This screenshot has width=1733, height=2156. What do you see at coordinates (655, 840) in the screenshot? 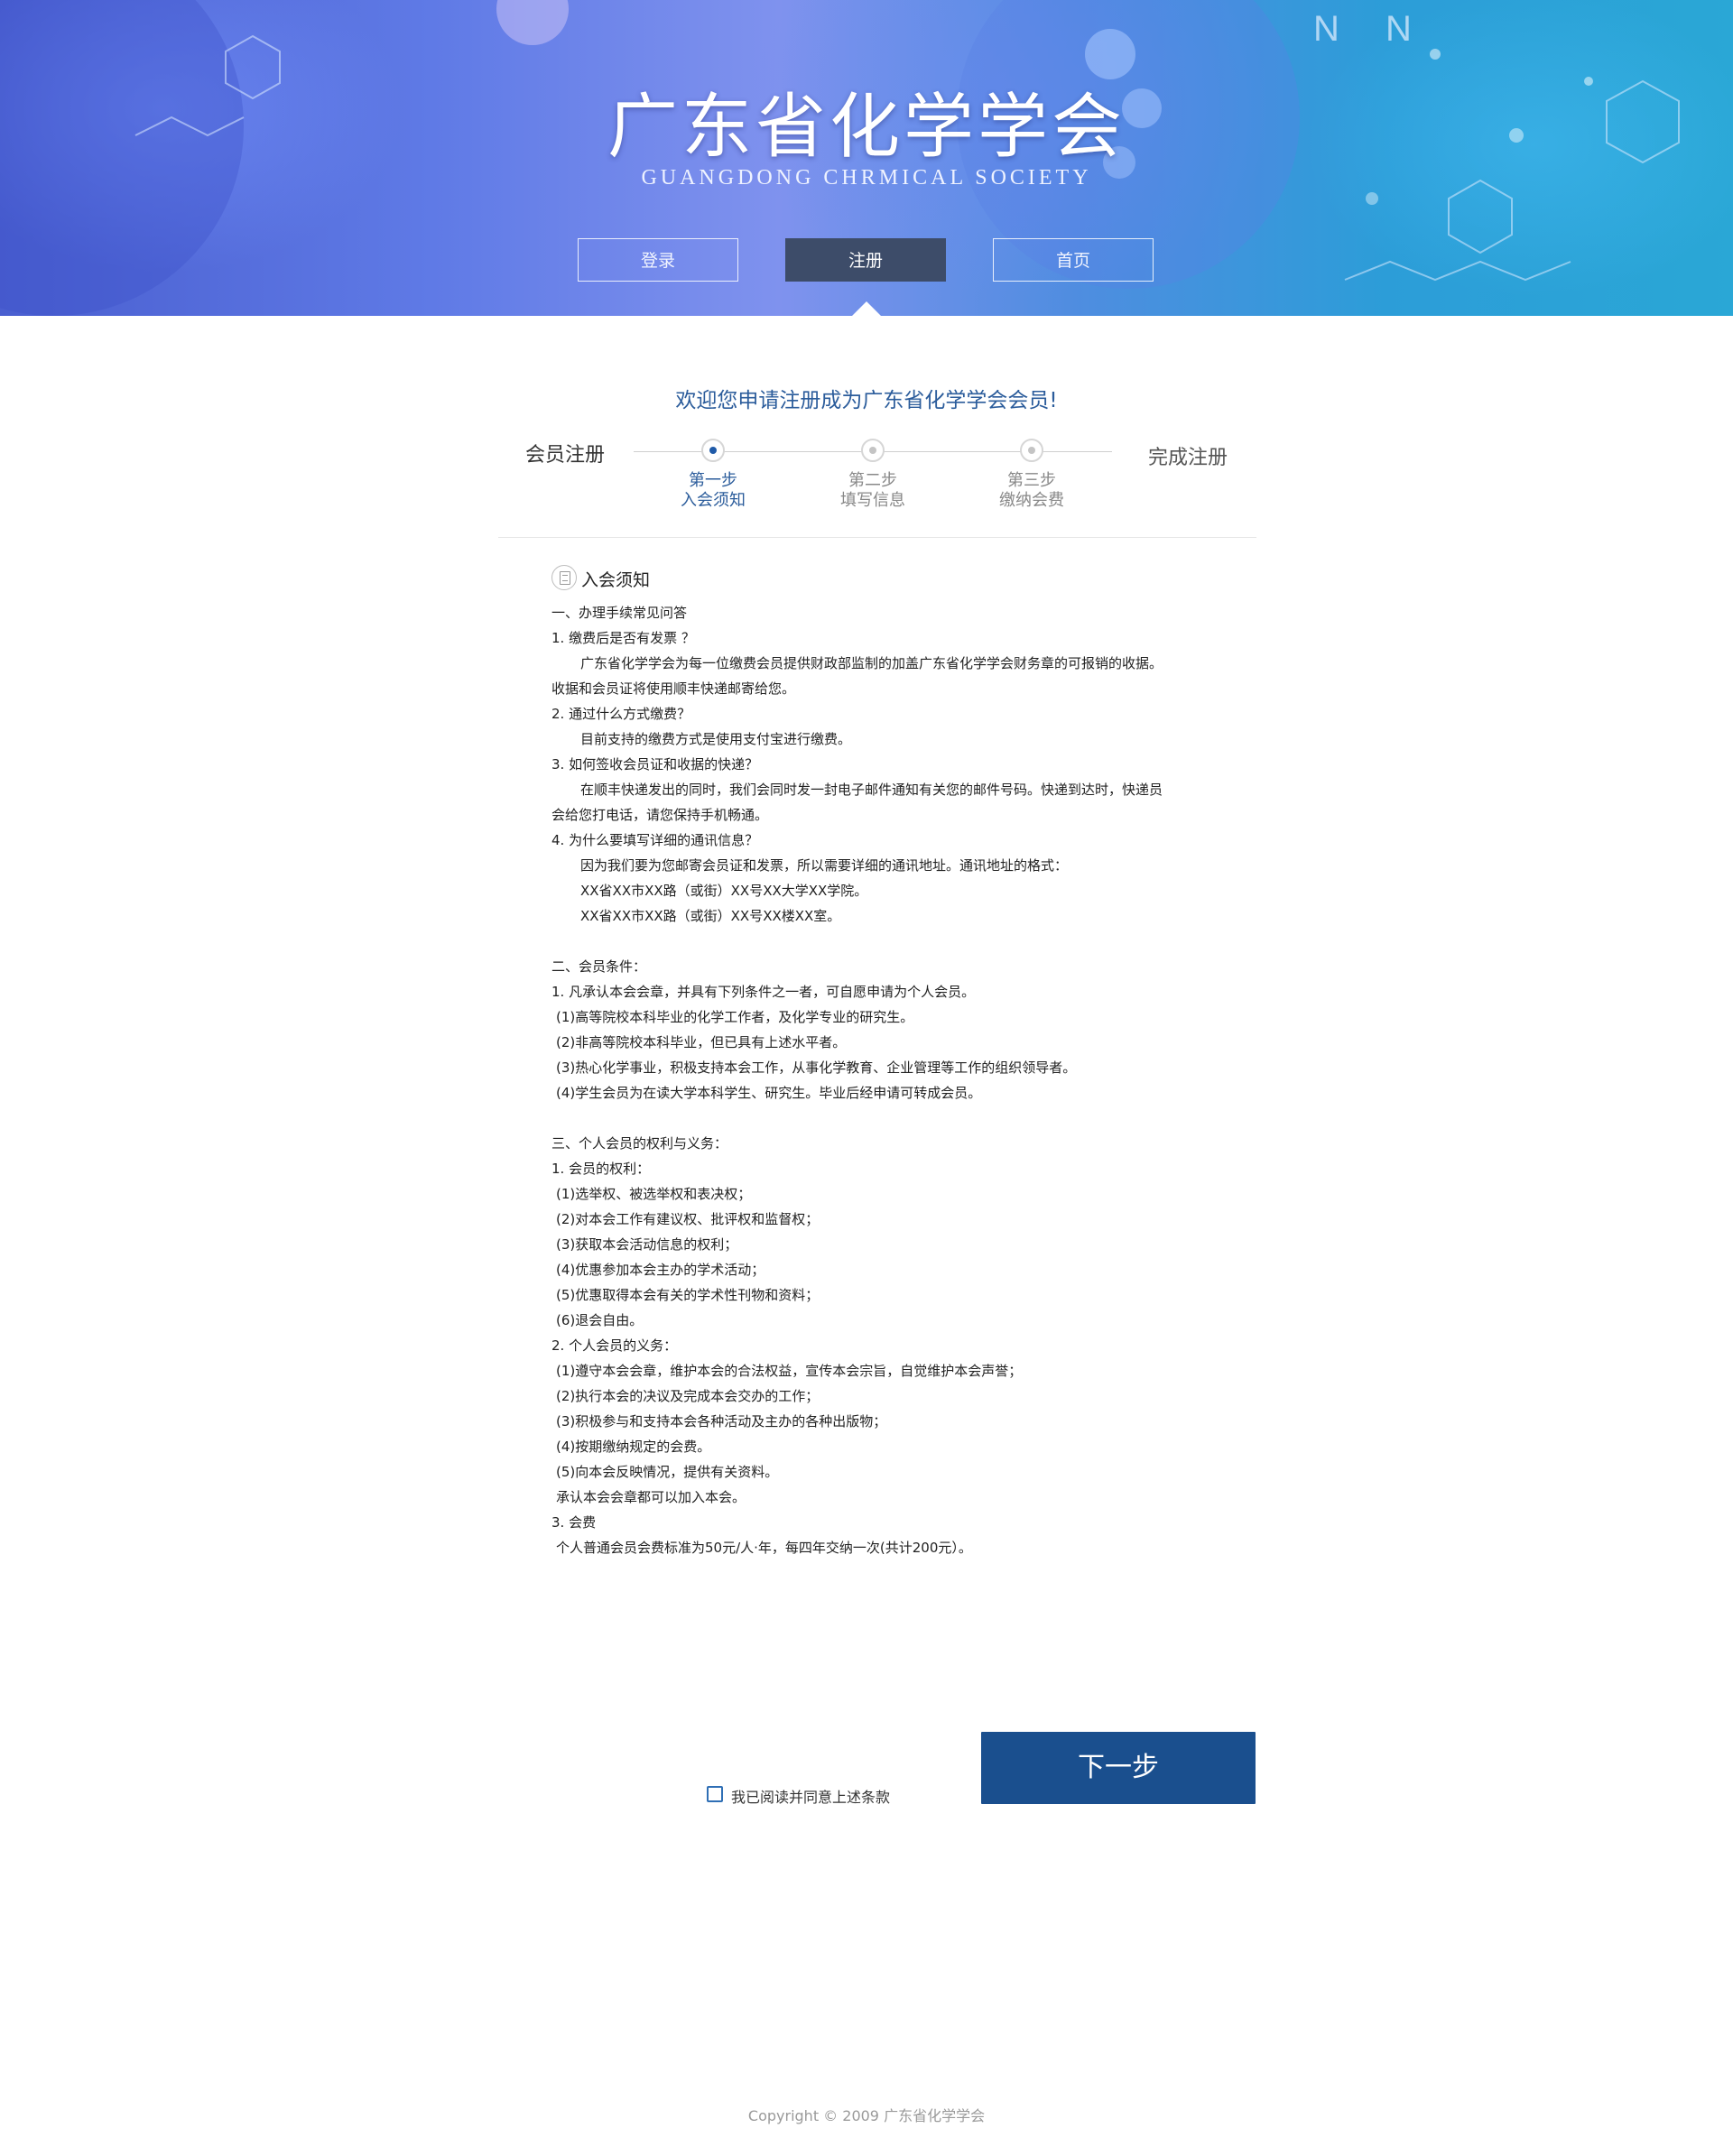
I see `terms-line: 4. 为什么要填写详细的通讯信息？` at bounding box center [655, 840].